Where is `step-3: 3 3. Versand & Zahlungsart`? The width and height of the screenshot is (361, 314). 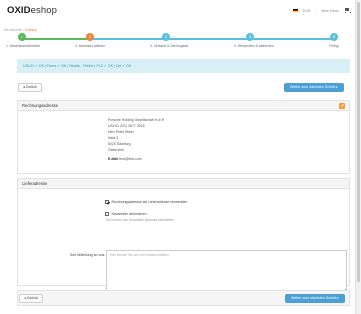 step-3: 3 3. Versand & Zahlungsart is located at coordinates (169, 40).